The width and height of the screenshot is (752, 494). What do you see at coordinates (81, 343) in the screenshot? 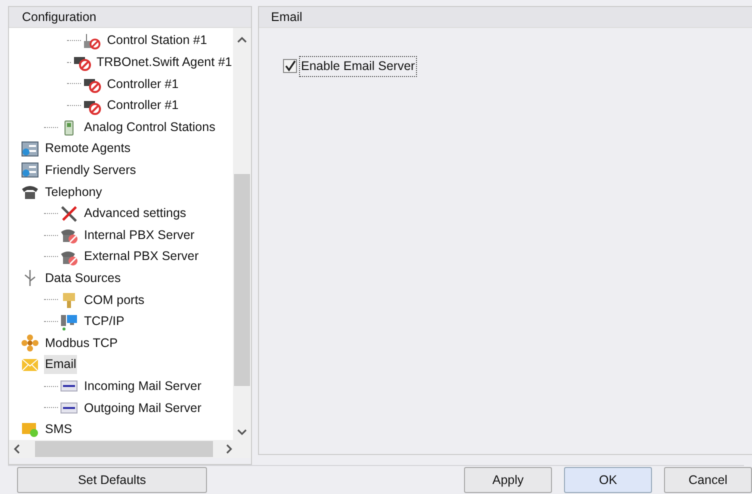
I see `tree-item: Modbus TCP` at bounding box center [81, 343].